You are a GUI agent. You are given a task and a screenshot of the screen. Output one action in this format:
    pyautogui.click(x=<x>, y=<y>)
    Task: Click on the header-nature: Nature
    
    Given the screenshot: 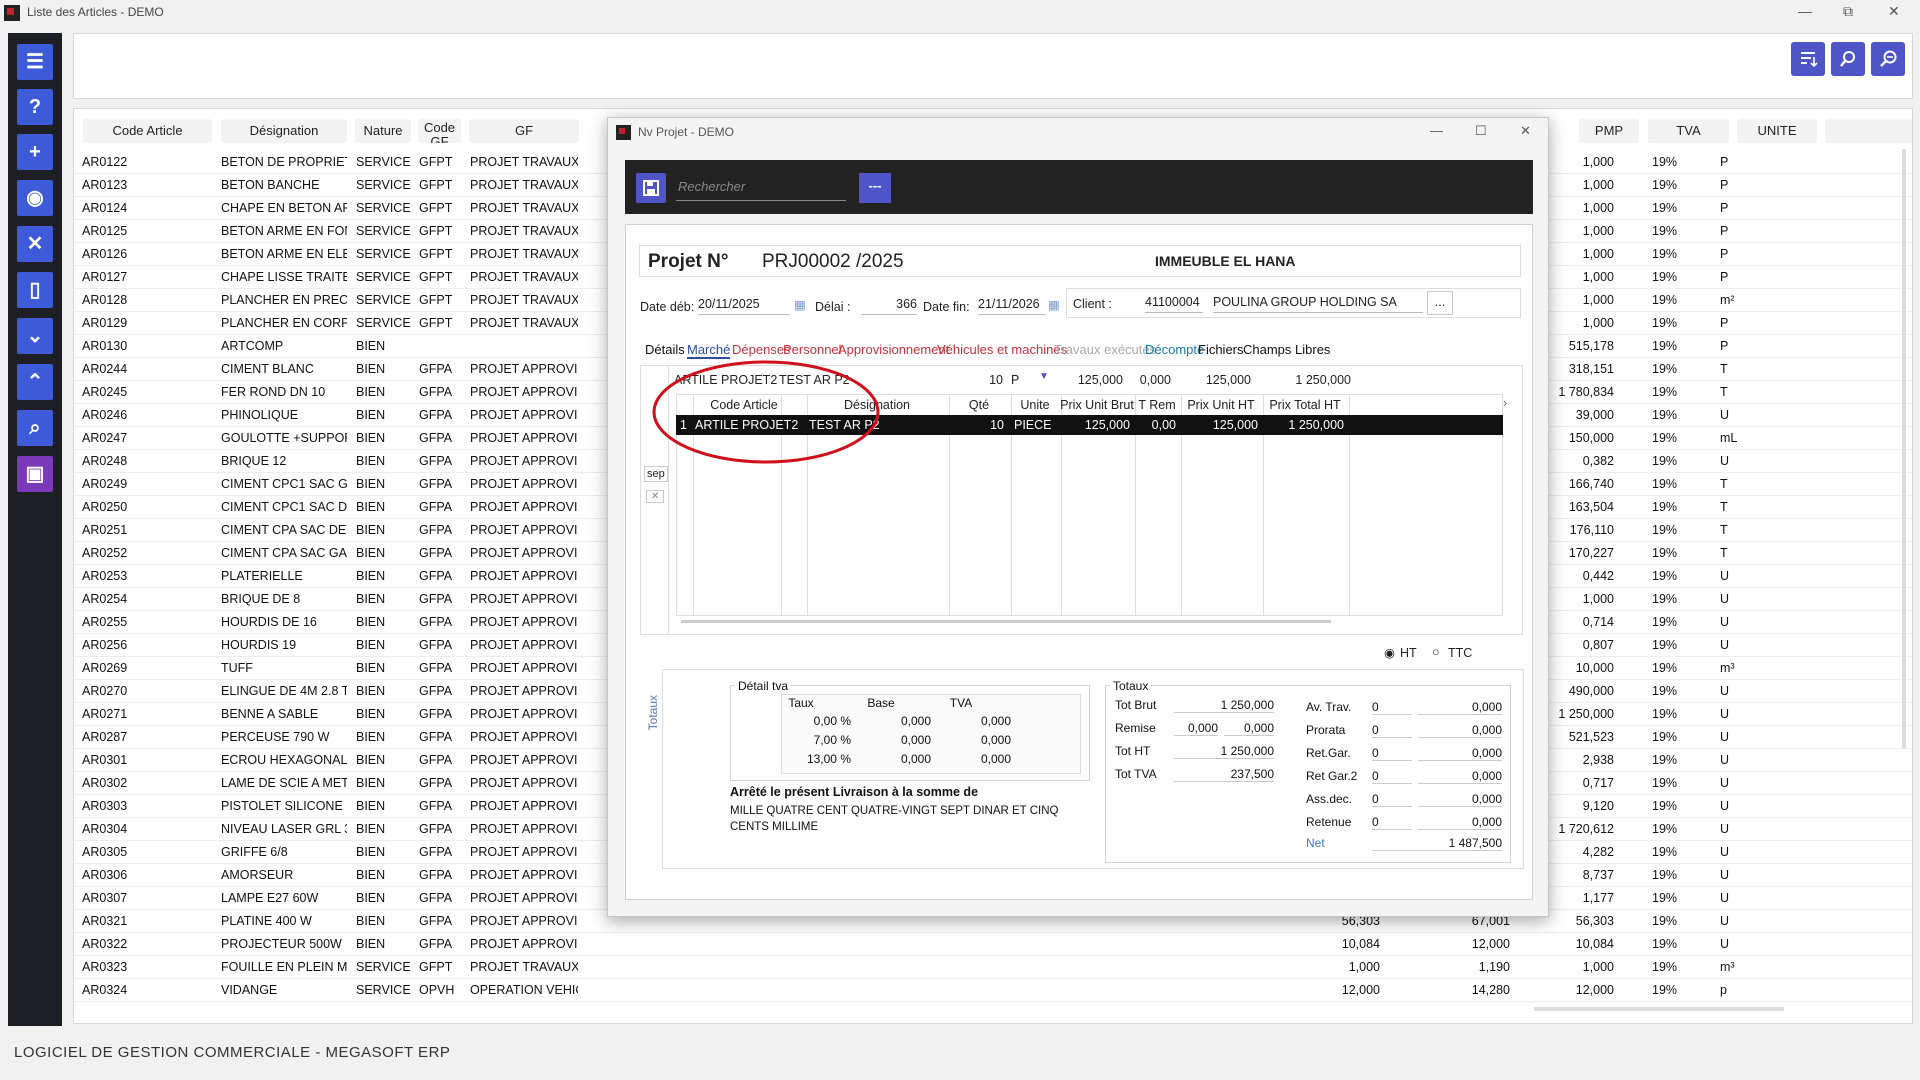 What is the action you would take?
    pyautogui.click(x=383, y=131)
    